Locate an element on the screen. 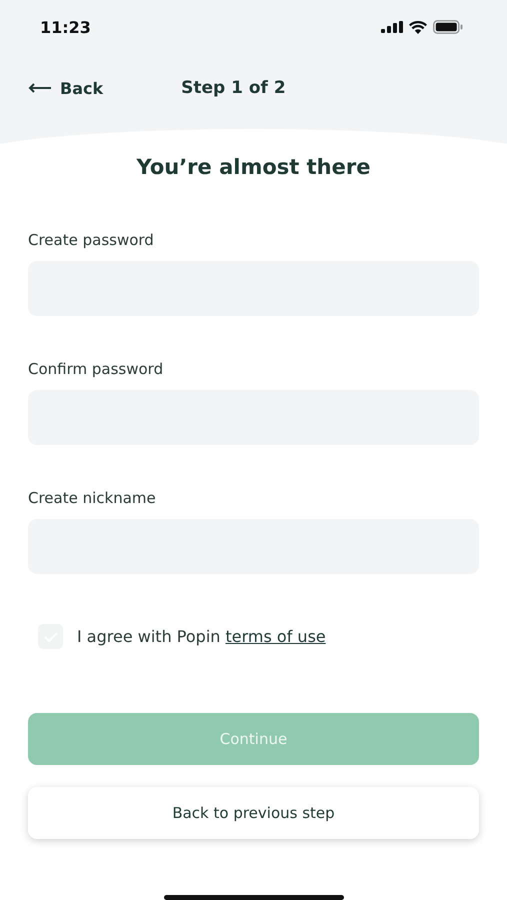 The height and width of the screenshot is (900, 507). step-indicator: Step 1 of 2 is located at coordinates (233, 88).